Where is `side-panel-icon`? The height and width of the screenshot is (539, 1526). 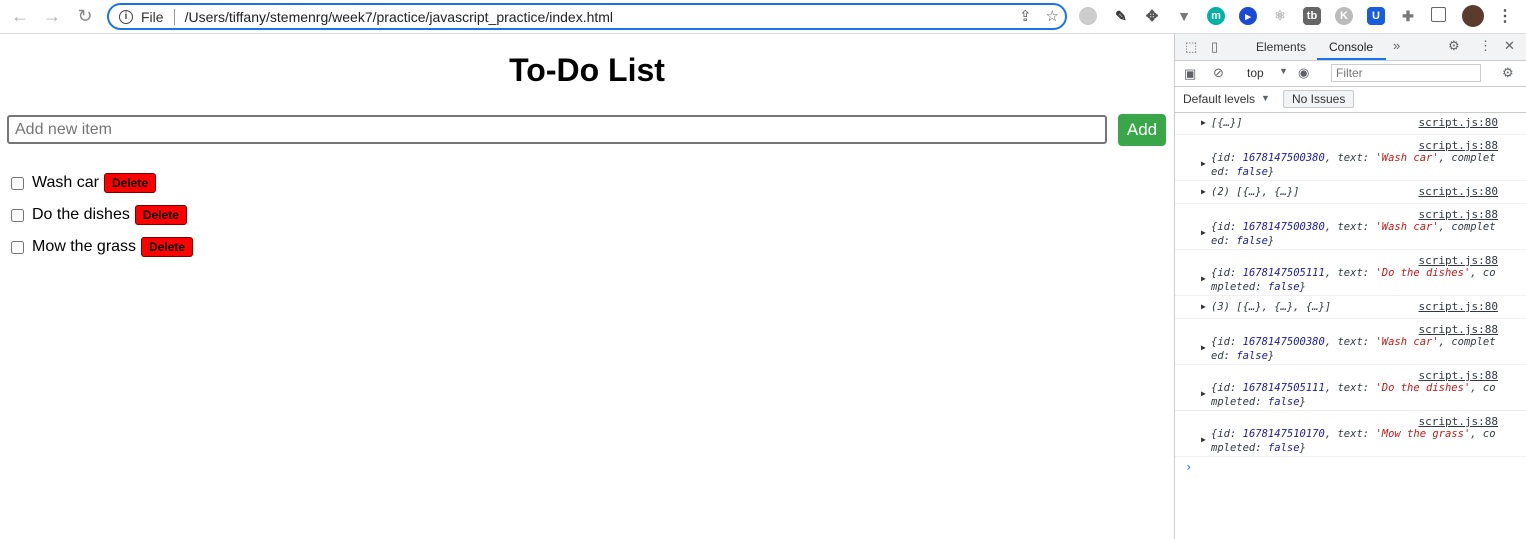
side-panel-icon is located at coordinates (1438, 14).